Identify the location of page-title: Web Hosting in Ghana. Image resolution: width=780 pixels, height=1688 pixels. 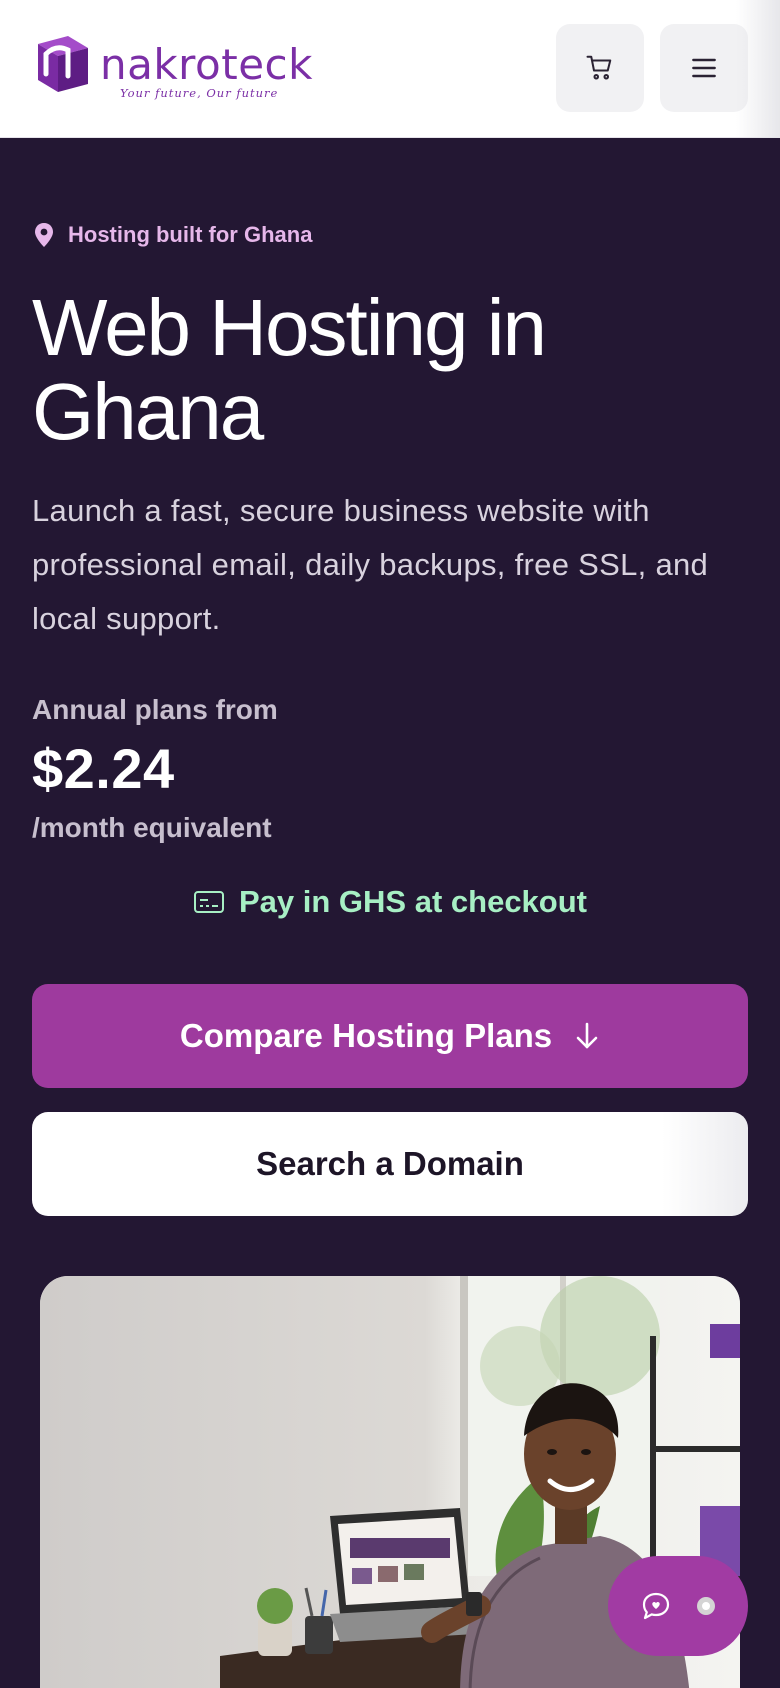
(382, 370).